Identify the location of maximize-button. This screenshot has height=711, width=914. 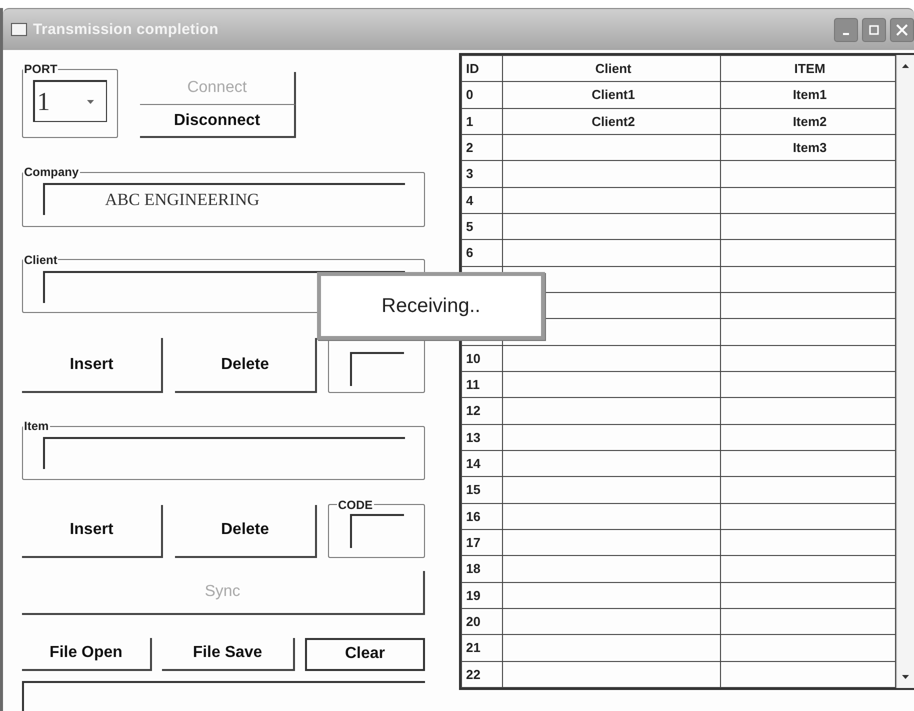
(874, 30).